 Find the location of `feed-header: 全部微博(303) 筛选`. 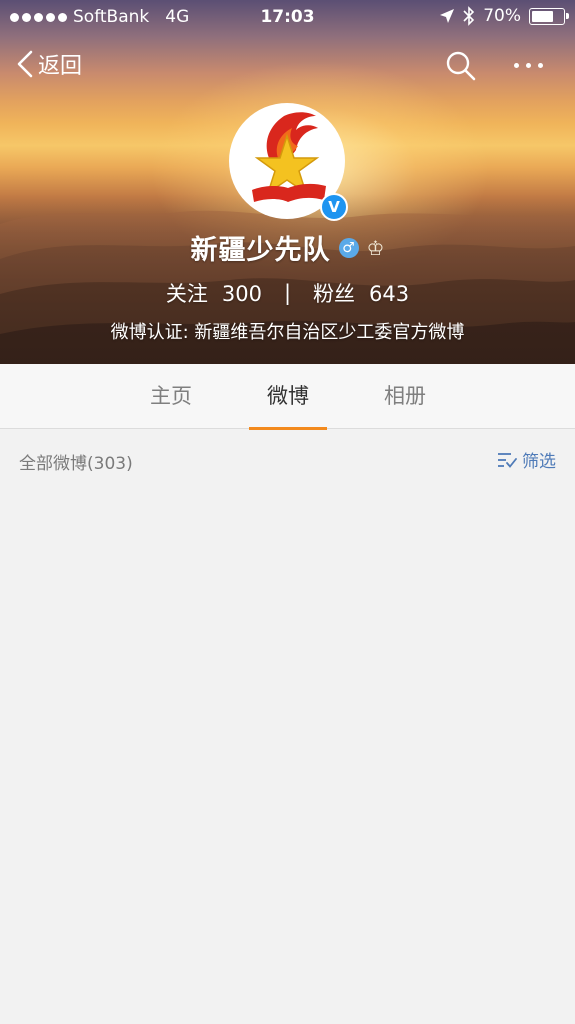

feed-header: 全部微博(303) 筛选 is located at coordinates (287, 459).